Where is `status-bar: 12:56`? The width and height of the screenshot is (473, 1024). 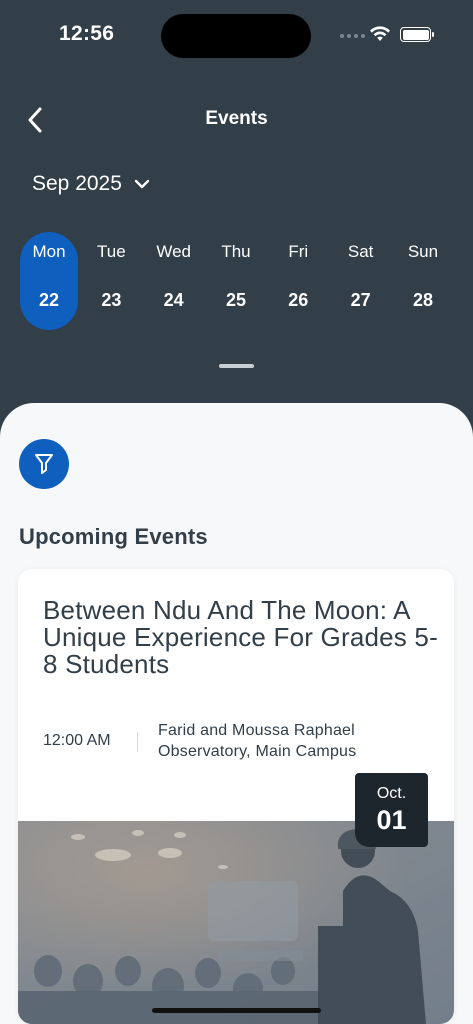
status-bar: 12:56 is located at coordinates (236, 35).